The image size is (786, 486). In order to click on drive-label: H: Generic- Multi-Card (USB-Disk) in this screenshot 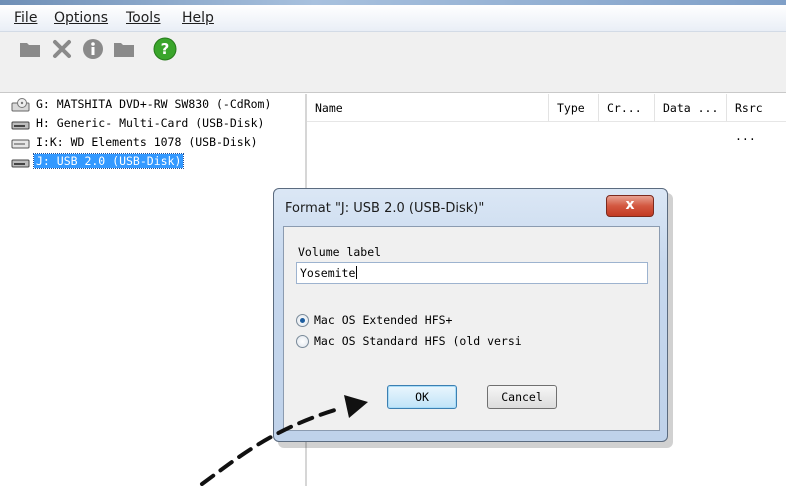, I will do `click(150, 123)`.